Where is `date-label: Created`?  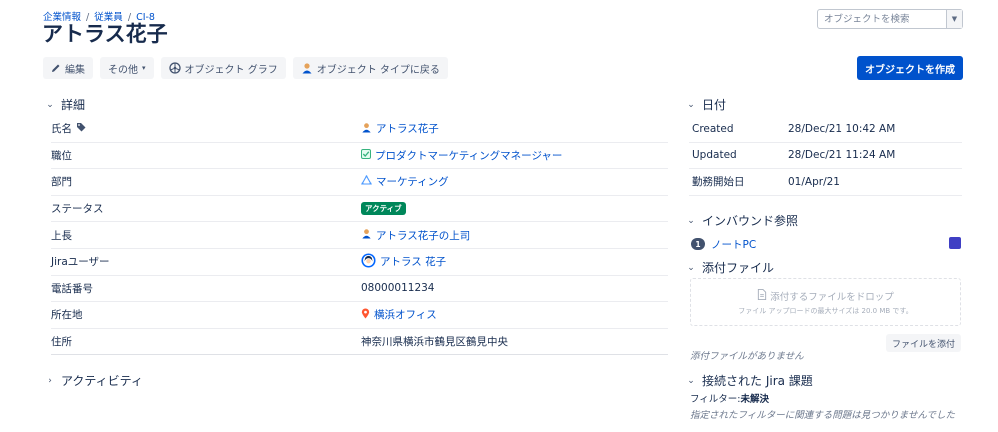 date-label: Created is located at coordinates (713, 128).